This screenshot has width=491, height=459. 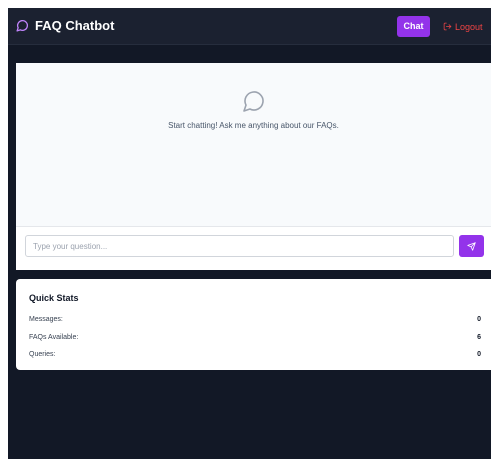 I want to click on stat-row-faqs: FAQs Available: 6, so click(x=255, y=337).